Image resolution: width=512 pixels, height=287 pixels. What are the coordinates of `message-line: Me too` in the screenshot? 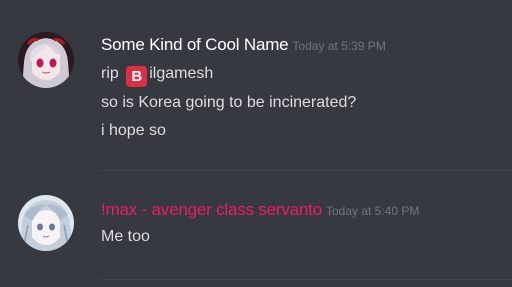 It's located at (125, 236).